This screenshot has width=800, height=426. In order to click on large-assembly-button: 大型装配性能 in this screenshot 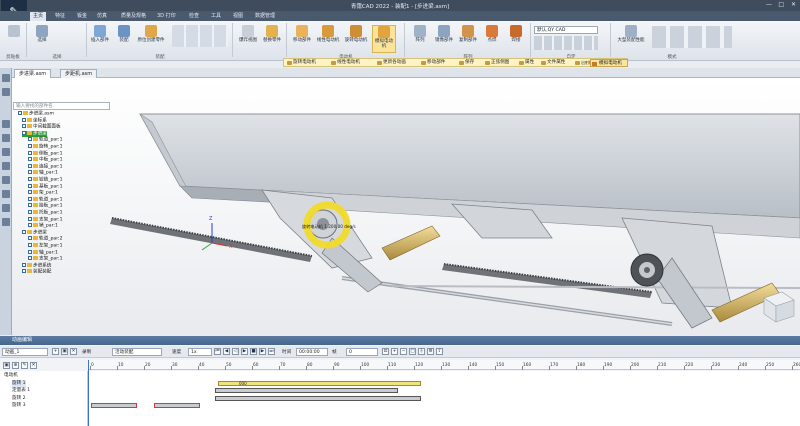, I will do `click(631, 34)`.